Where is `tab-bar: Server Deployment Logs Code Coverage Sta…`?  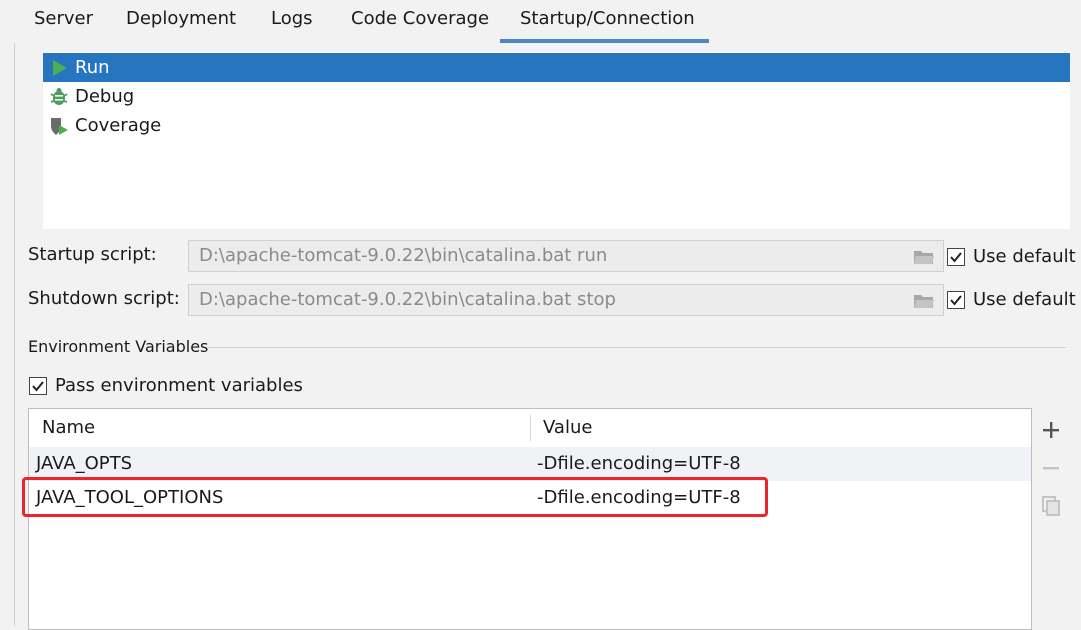
tab-bar: Server Deployment Logs Code Coverage Sta… is located at coordinates (540, 21).